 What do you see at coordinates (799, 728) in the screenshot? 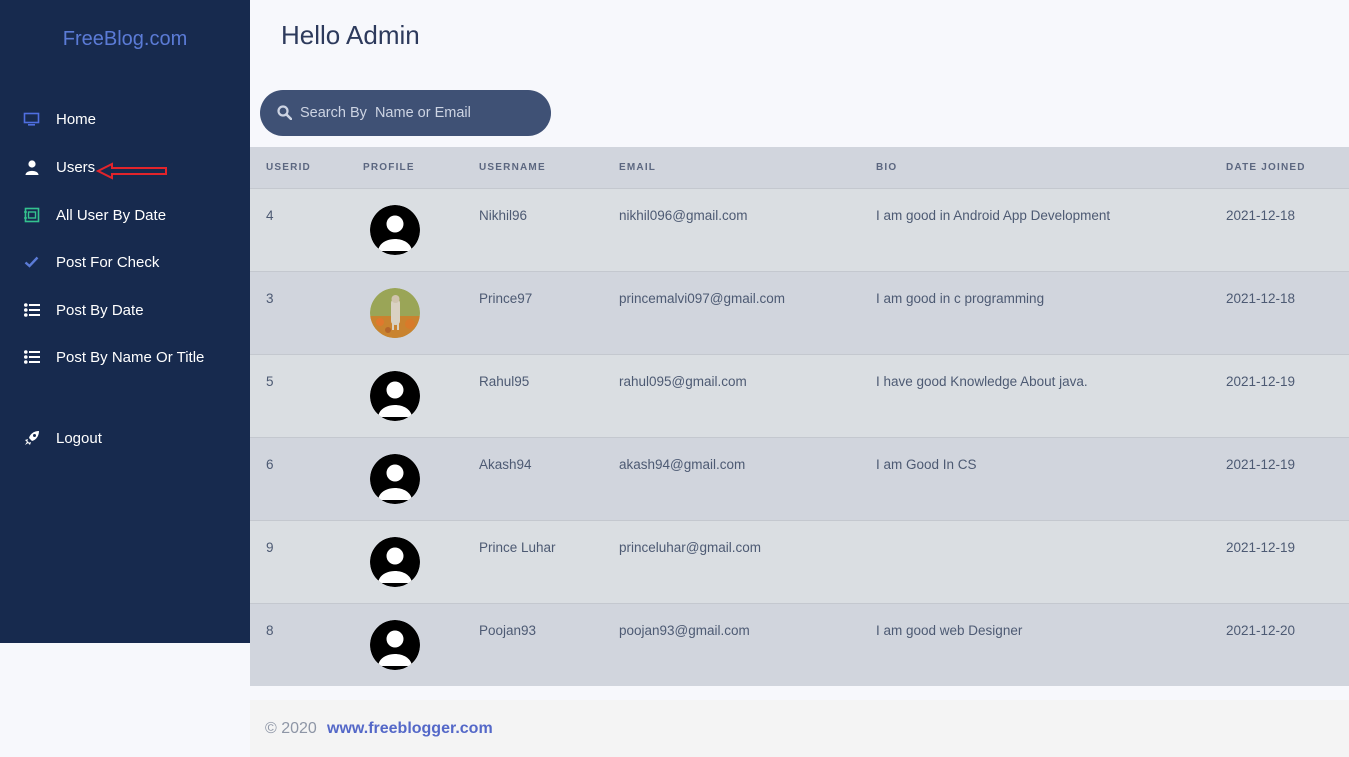
I see `footer: © 2020 www.freeblogger.com` at bounding box center [799, 728].